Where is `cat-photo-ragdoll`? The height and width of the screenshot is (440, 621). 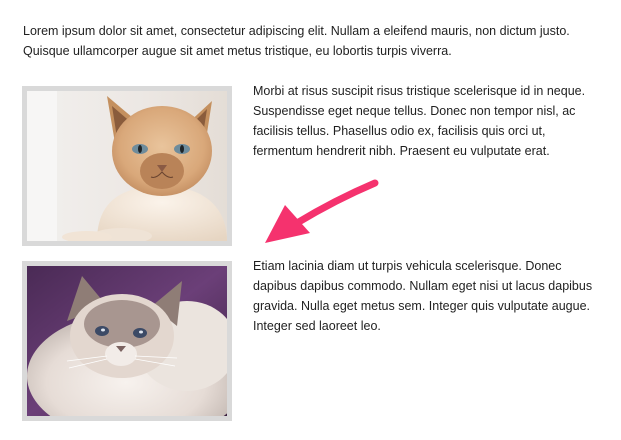 cat-photo-ragdoll is located at coordinates (127, 341).